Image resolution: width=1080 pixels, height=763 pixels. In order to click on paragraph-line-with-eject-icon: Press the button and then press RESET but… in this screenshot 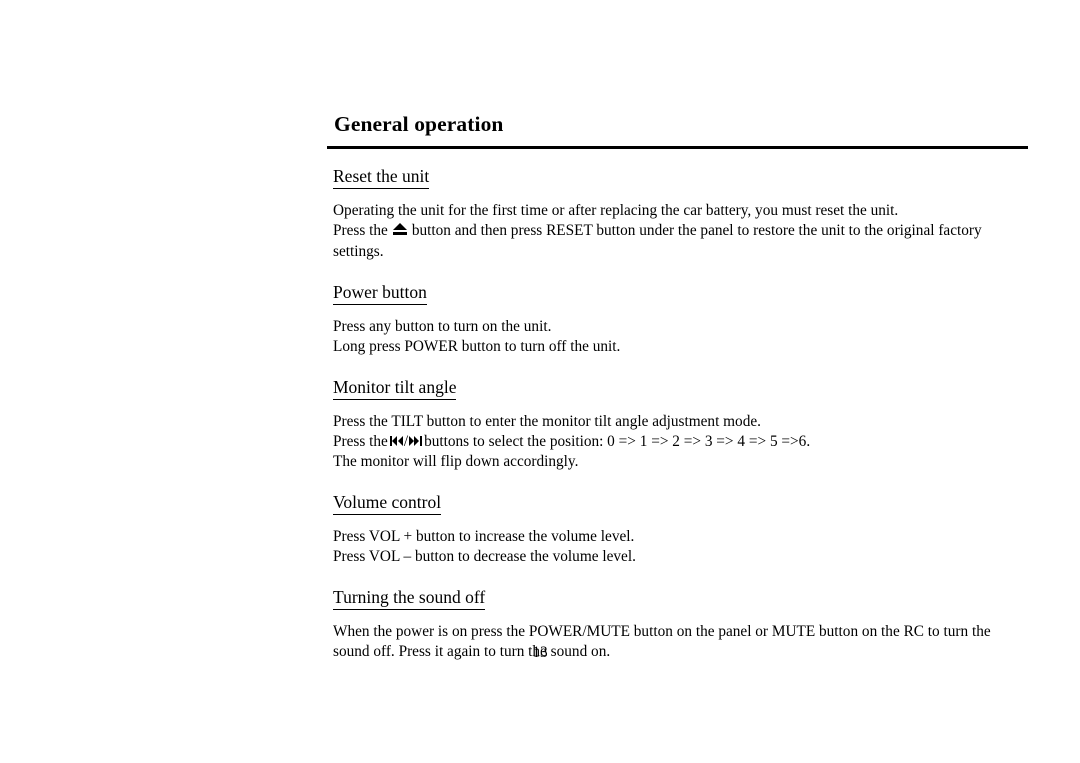, I will do `click(681, 241)`.